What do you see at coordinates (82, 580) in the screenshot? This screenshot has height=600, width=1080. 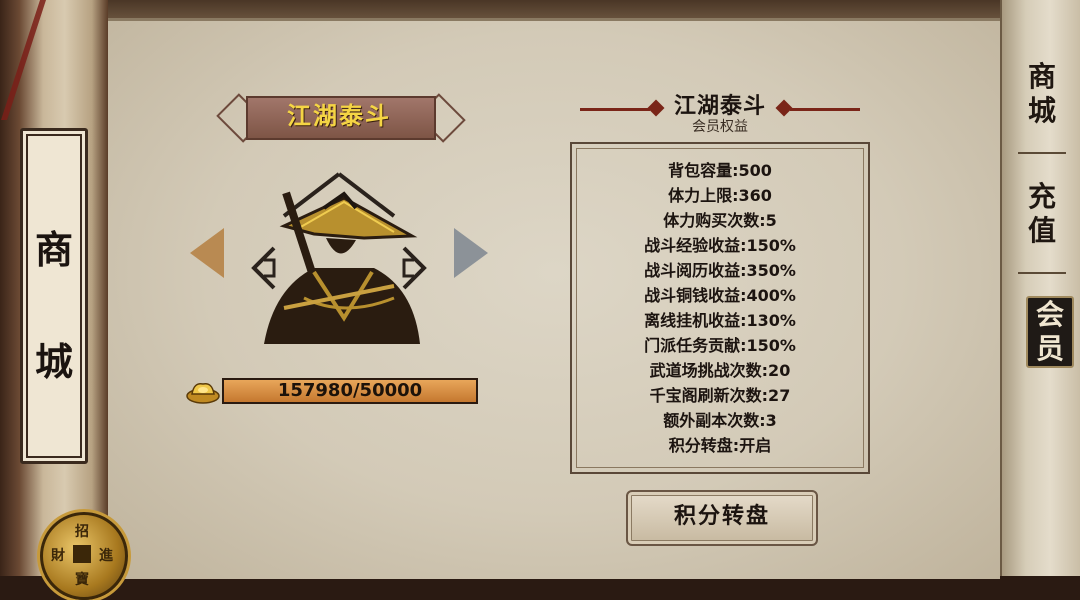 I see `coin-char: 寶` at bounding box center [82, 580].